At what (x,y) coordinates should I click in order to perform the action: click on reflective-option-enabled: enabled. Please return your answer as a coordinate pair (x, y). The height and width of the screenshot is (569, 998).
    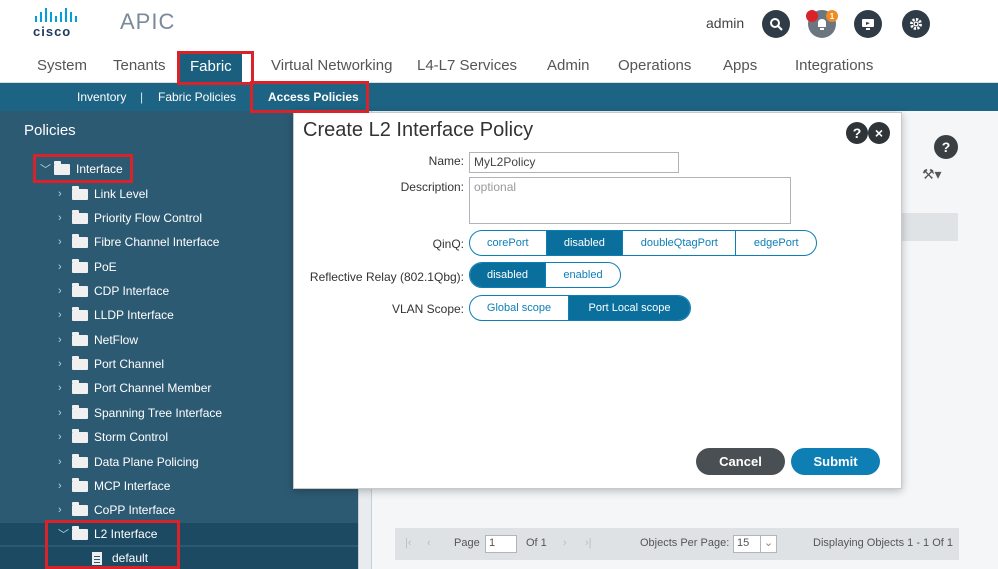
    Looking at the image, I should click on (583, 275).